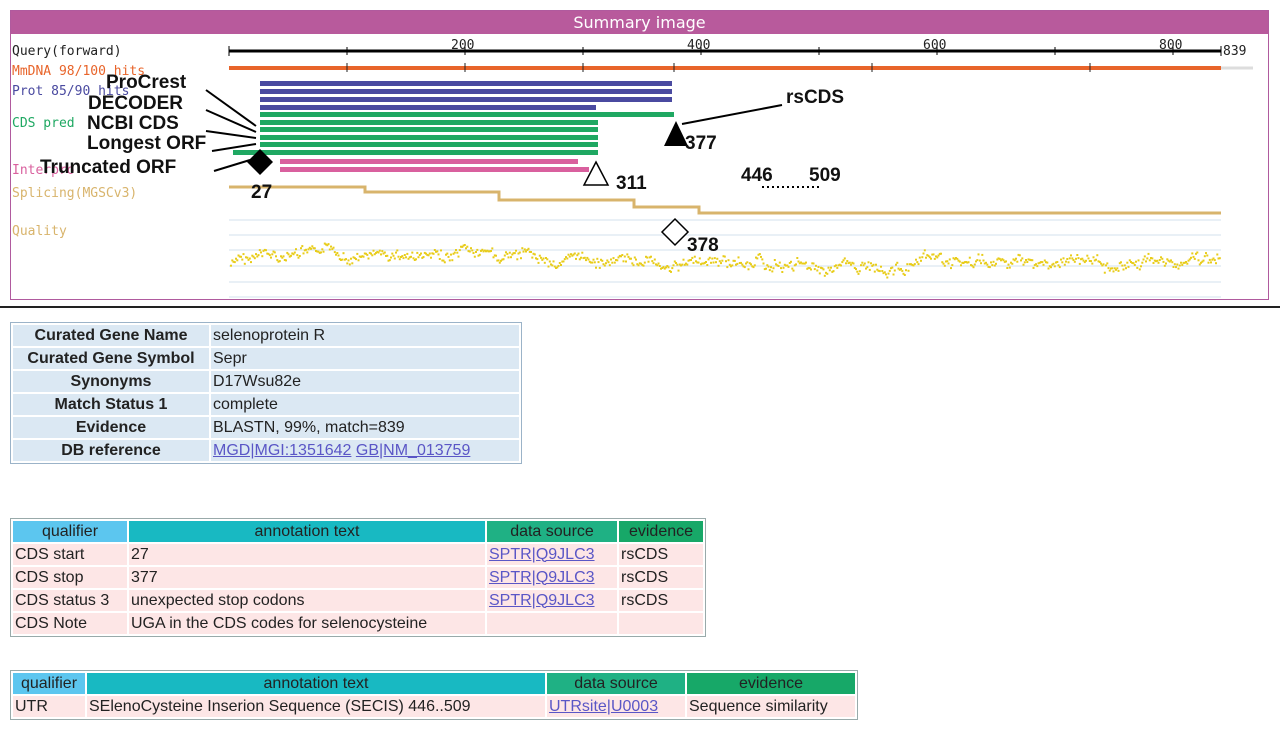 This screenshot has width=1280, height=736. Describe the element at coordinates (757, 175) in the screenshot. I see `position-446: 446` at that location.